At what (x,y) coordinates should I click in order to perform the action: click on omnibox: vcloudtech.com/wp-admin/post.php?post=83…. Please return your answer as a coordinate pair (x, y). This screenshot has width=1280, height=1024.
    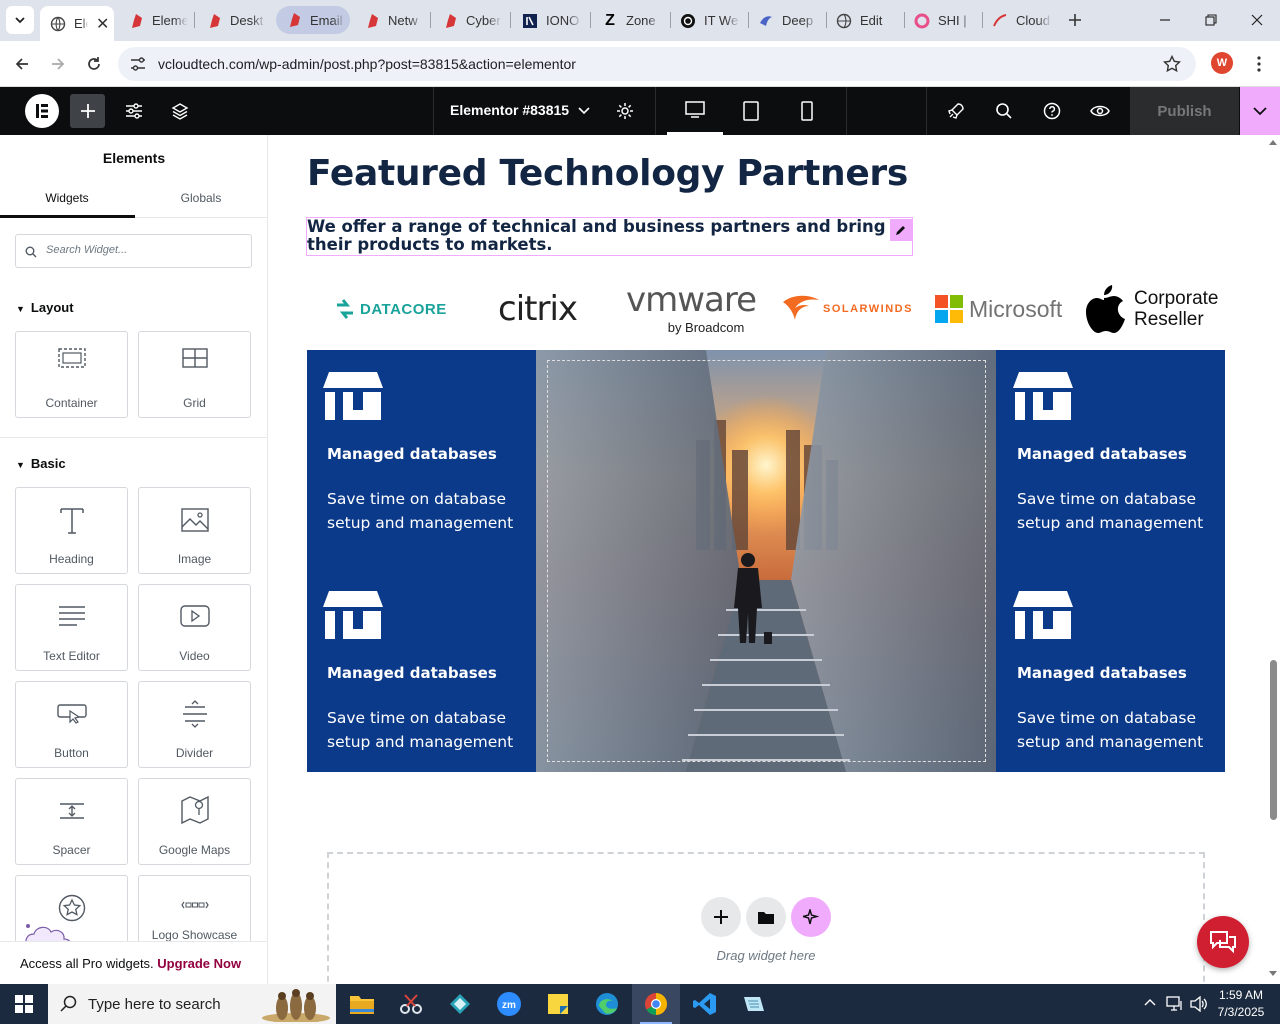
    Looking at the image, I should click on (657, 64).